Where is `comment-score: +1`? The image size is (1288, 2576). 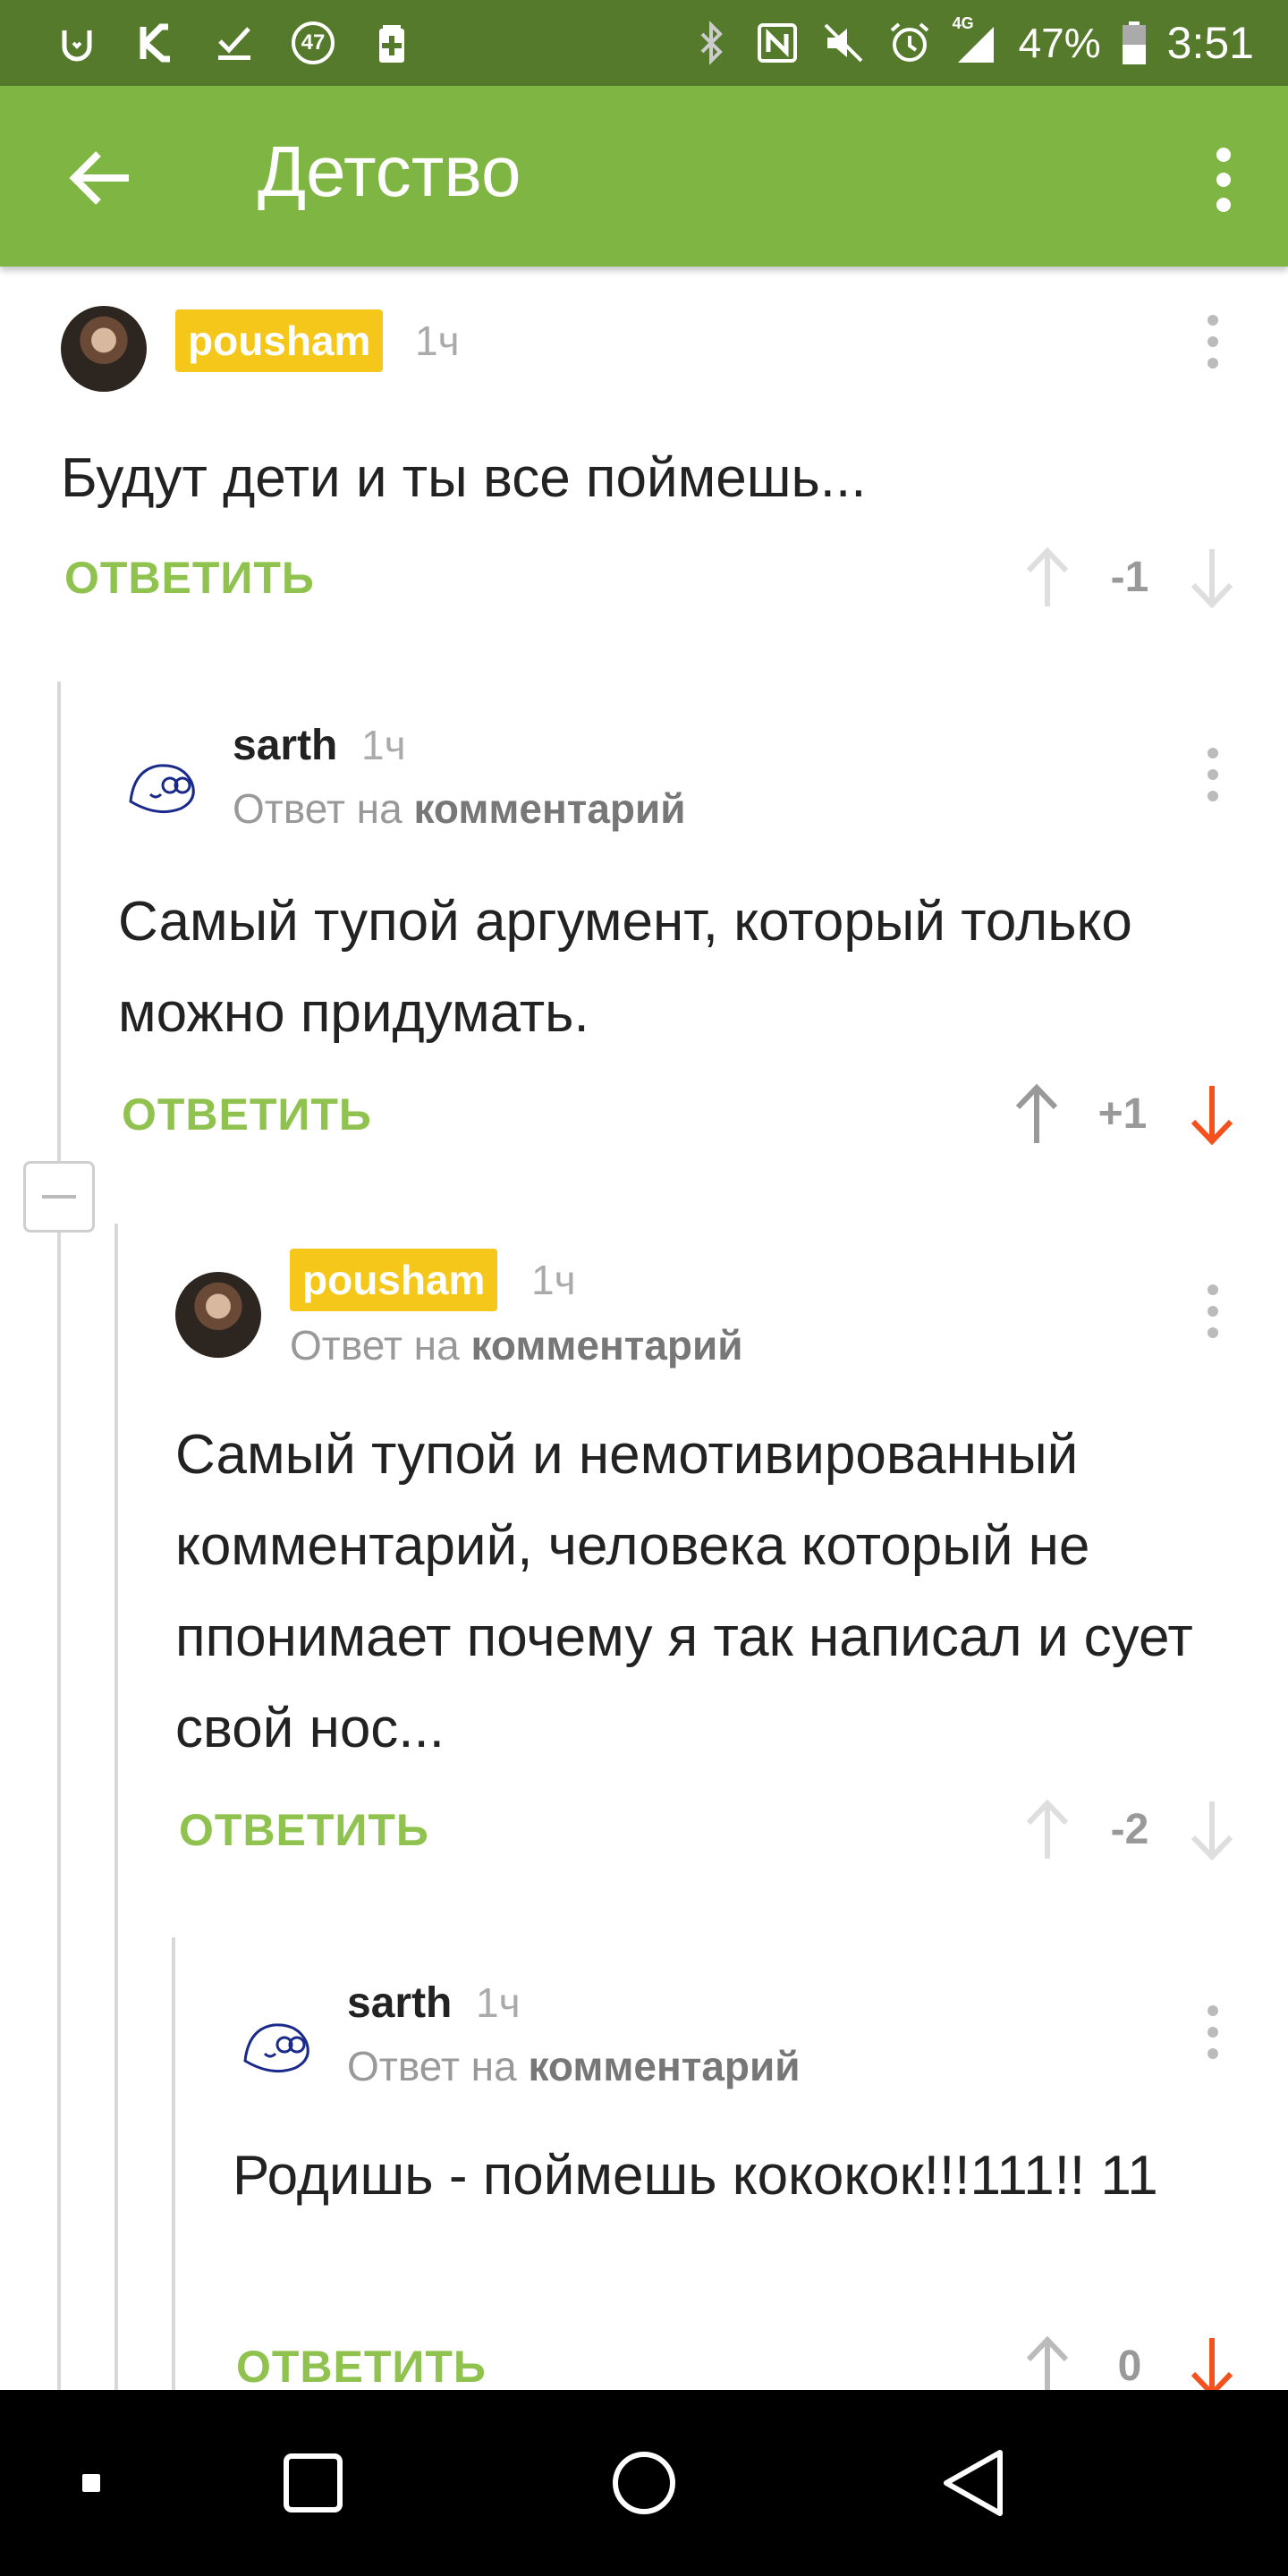
comment-score: +1 is located at coordinates (1122, 1114).